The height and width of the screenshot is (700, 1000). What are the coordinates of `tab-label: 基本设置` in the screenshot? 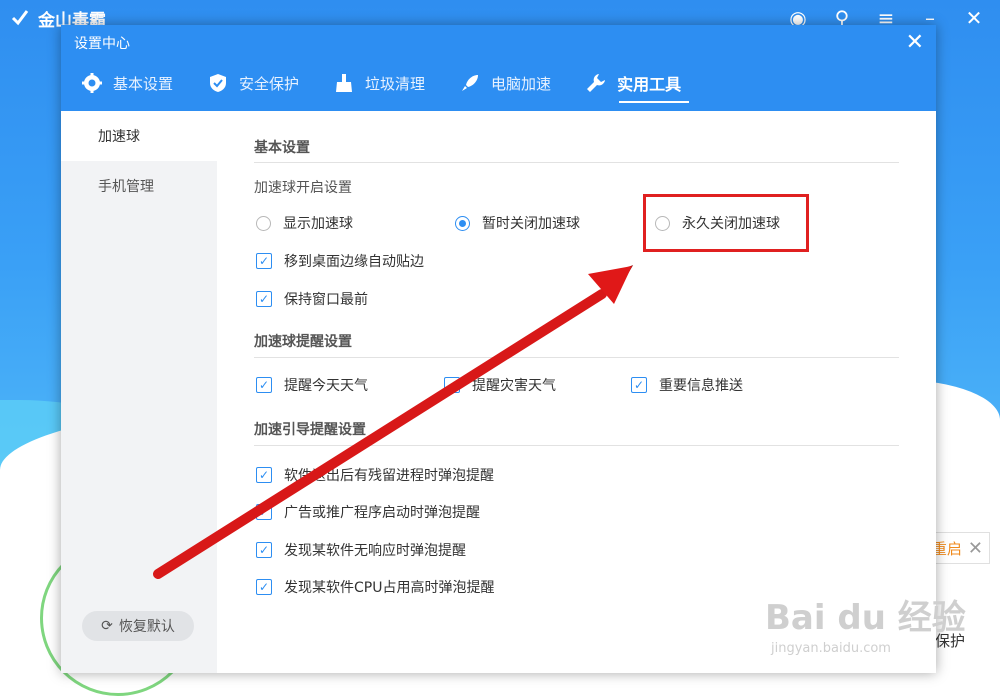 It's located at (143, 83).